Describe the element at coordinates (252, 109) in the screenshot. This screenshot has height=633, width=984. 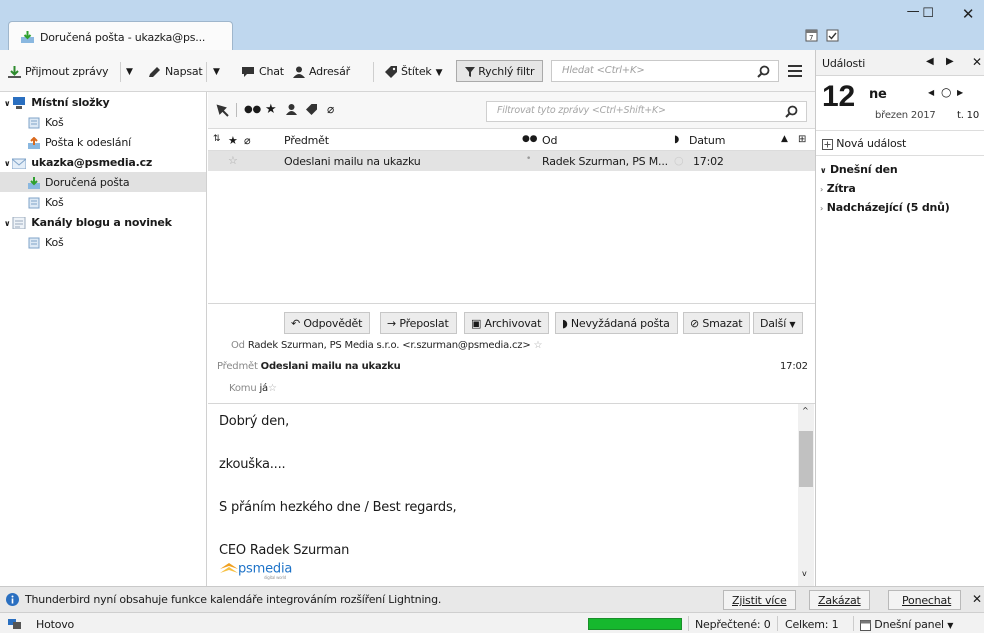
I see `unread-filter-icon: ●●` at that location.